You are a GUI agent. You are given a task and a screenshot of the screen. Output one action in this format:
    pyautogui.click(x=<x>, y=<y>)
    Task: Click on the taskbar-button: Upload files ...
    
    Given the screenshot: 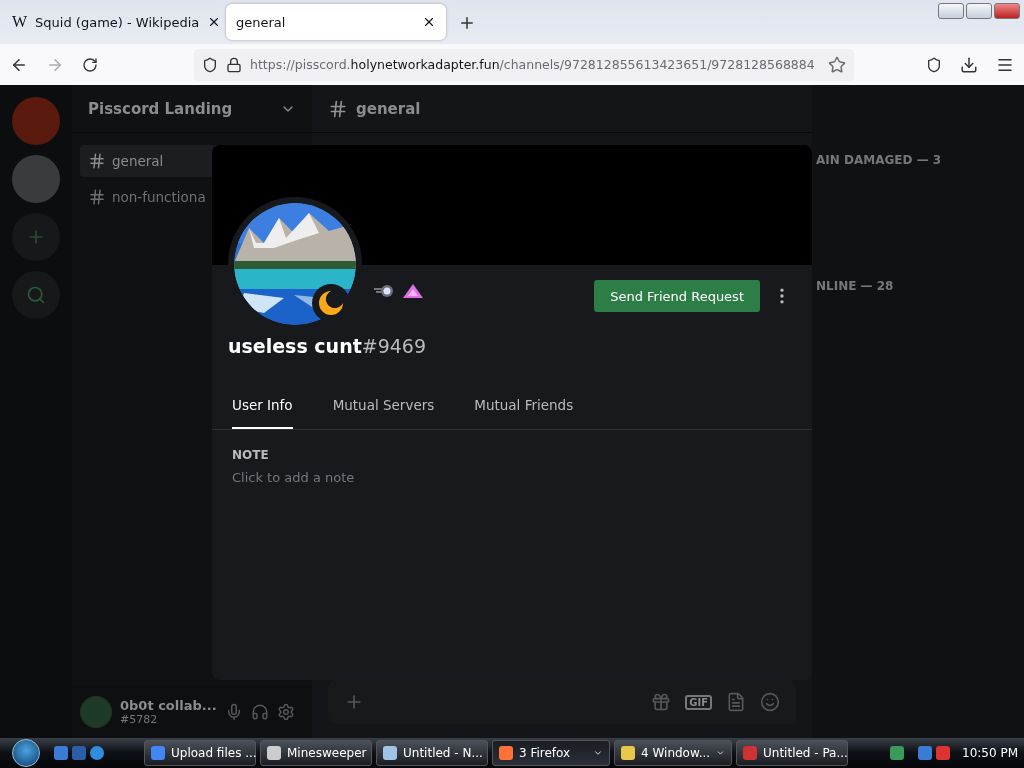 What is the action you would take?
    pyautogui.click(x=200, y=753)
    